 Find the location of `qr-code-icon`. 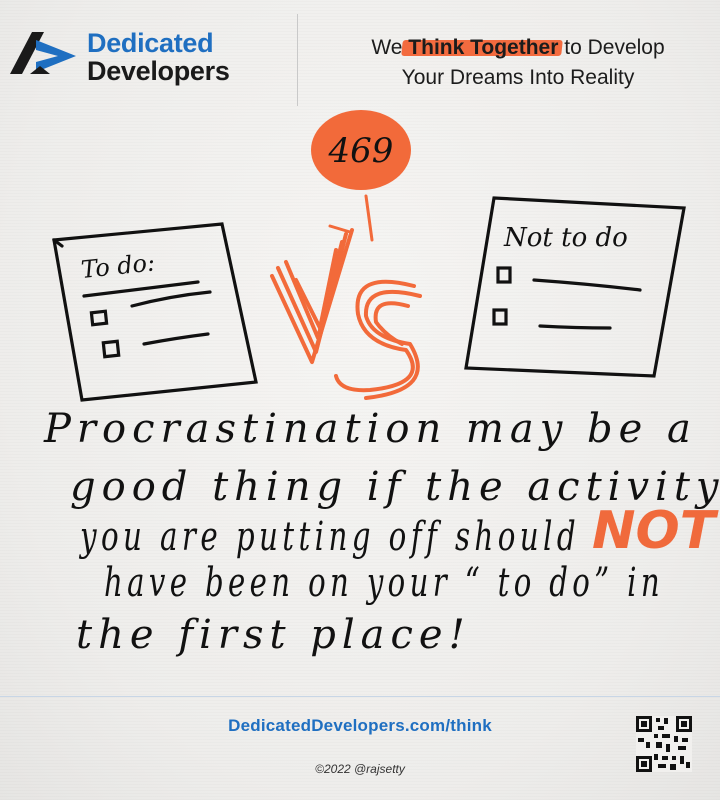

qr-code-icon is located at coordinates (664, 744).